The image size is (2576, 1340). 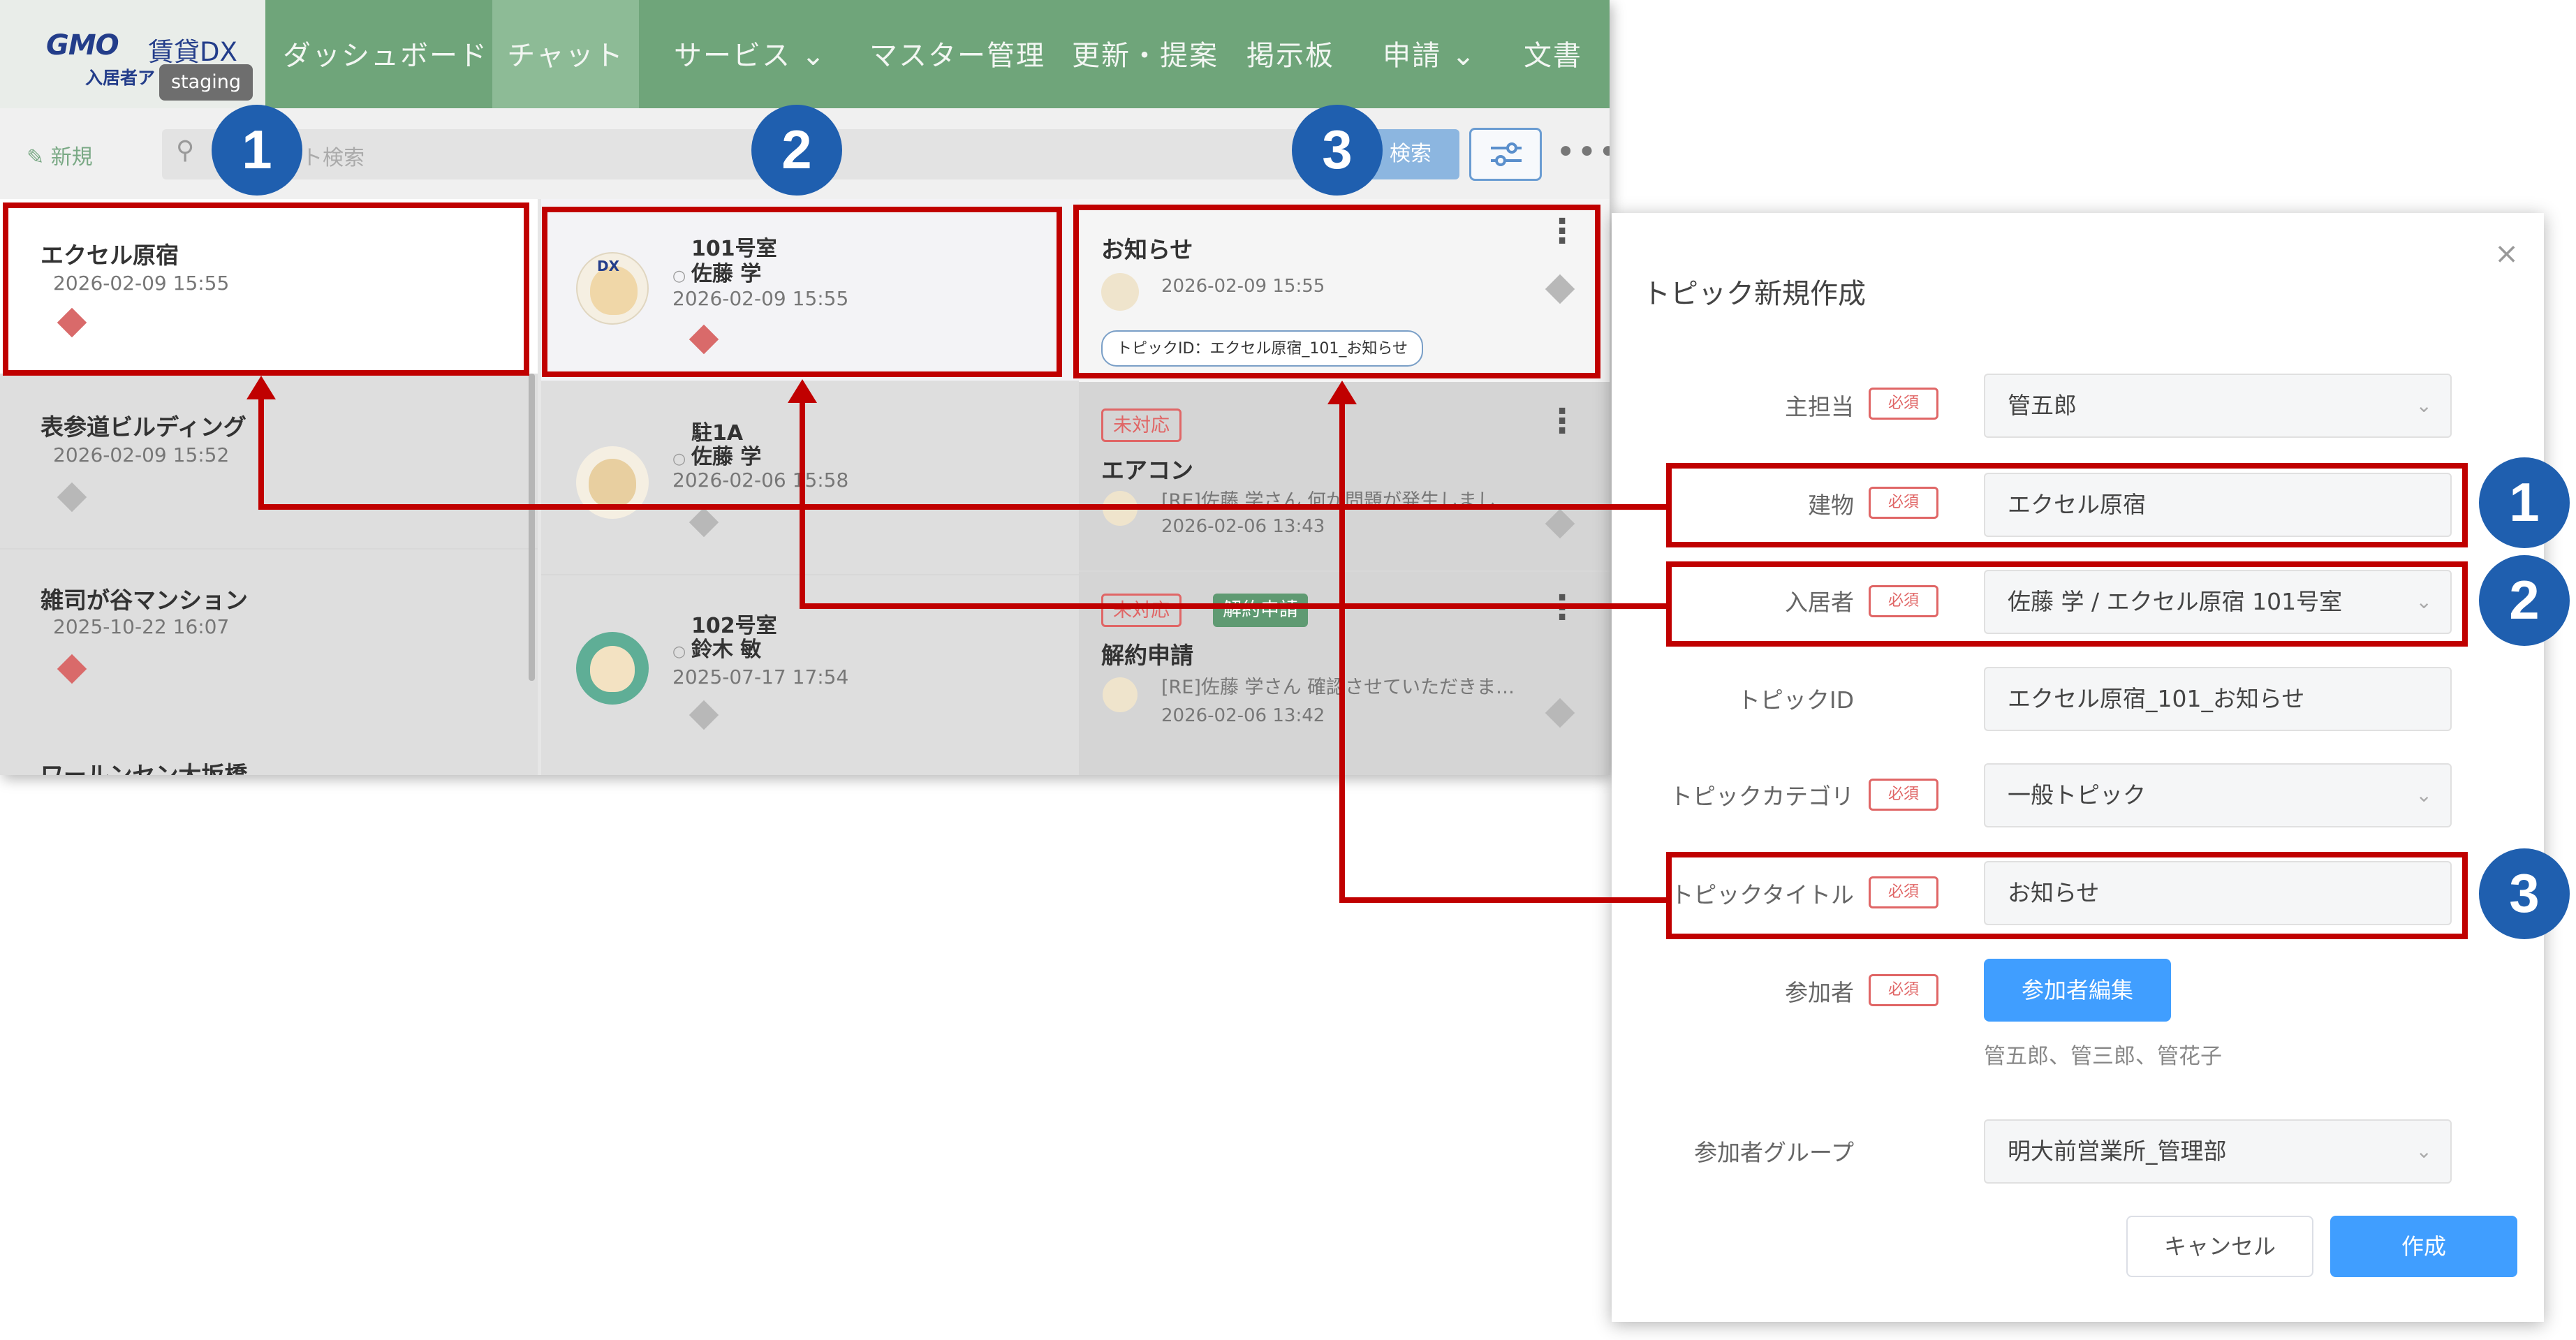 I want to click on building-date: 2026-02-09 15:52, so click(x=141, y=454).